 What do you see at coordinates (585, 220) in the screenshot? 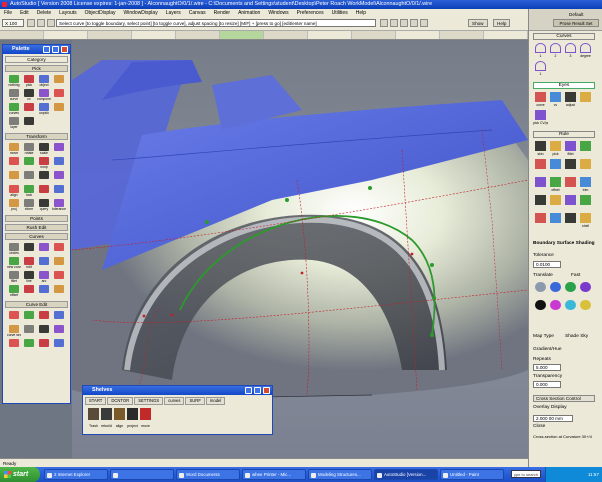
I see `panel-tool-2-19: shell` at bounding box center [585, 220].